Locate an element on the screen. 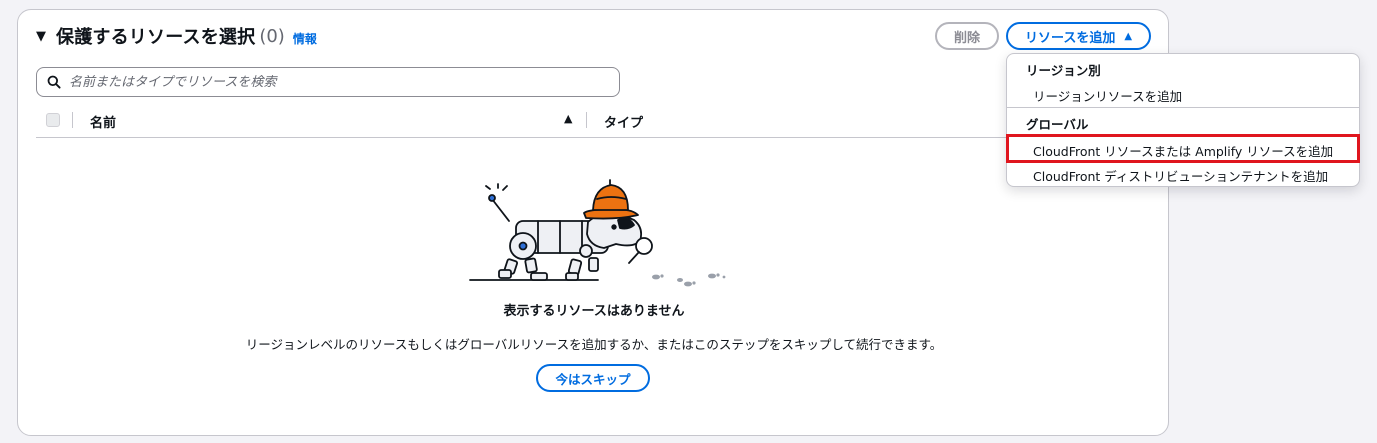 This screenshot has width=1377, height=443. search-input is located at coordinates (339, 82).